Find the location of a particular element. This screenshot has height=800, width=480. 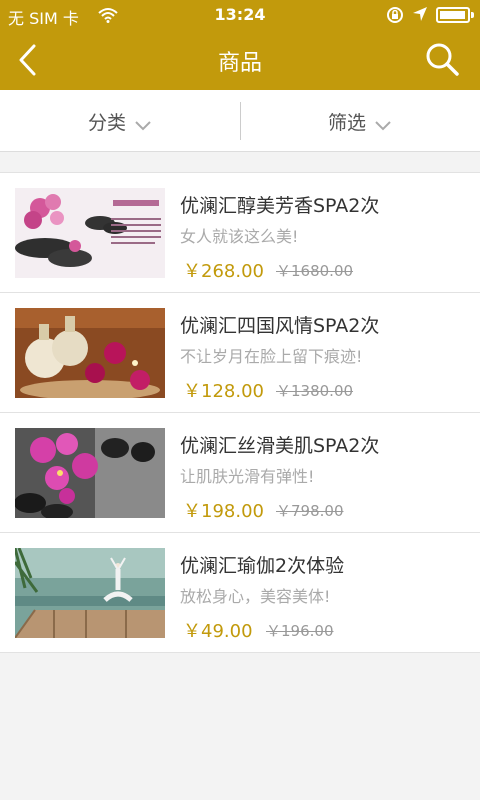

product-slogan: 让肌肤光滑有弹性! is located at coordinates (247, 476).